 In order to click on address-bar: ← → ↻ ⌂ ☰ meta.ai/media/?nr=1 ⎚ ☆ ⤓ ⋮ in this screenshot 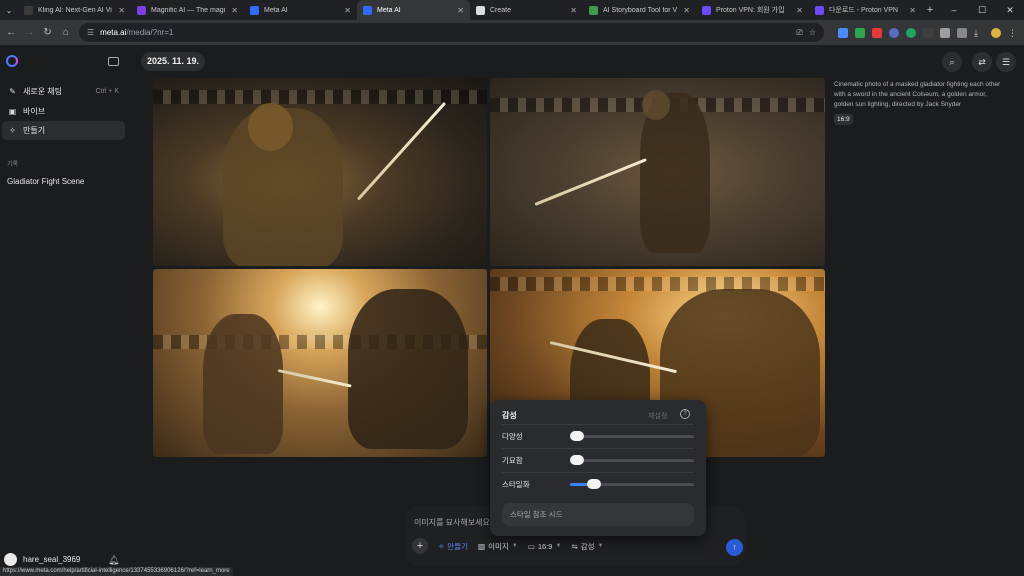, I will do `click(512, 32)`.